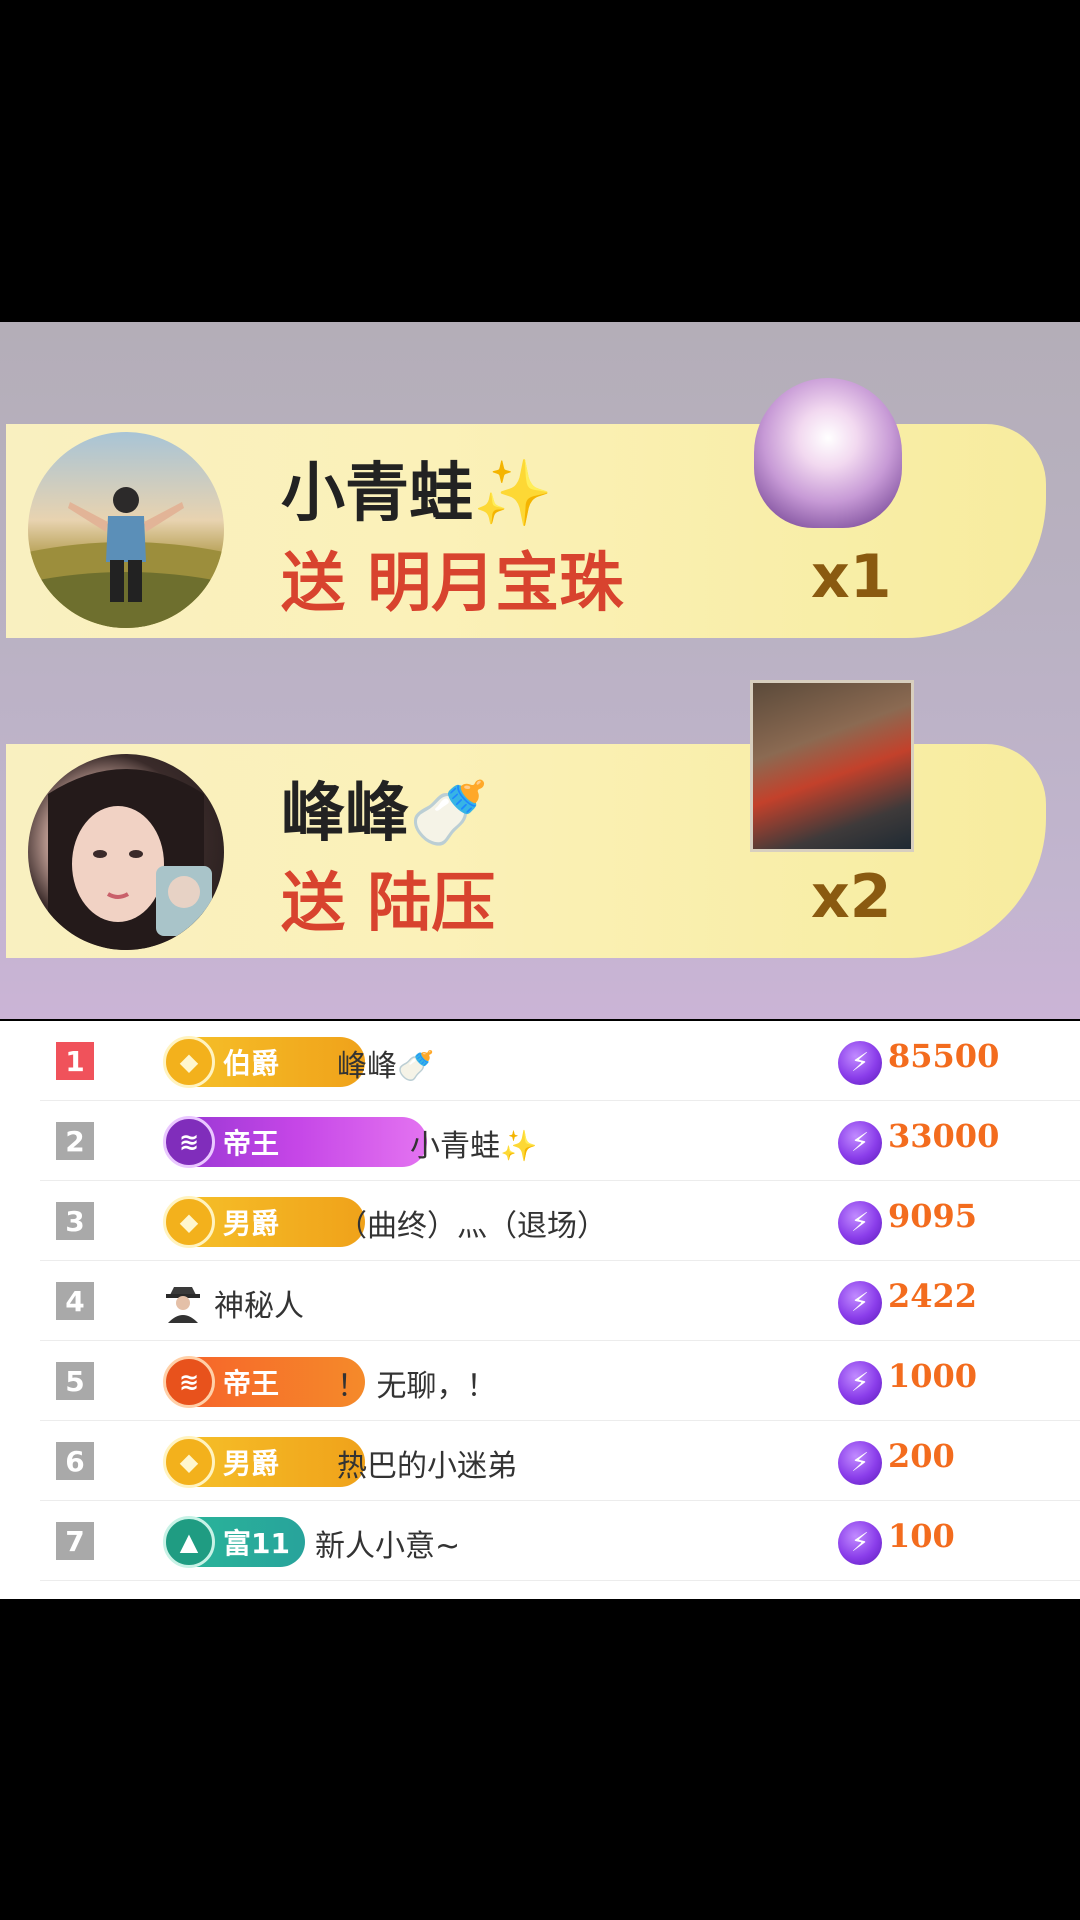  Describe the element at coordinates (851, 577) in the screenshot. I see `gift-count: x1` at that location.